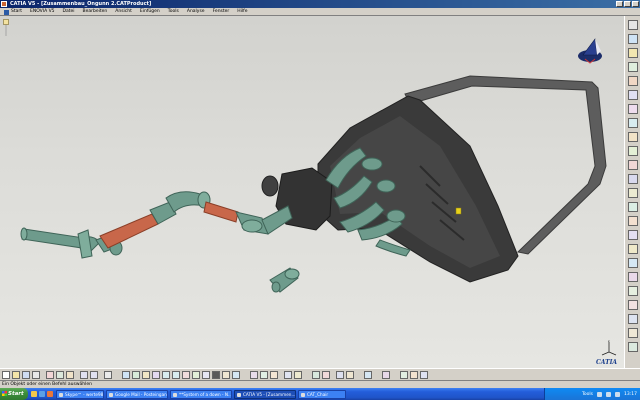 The height and width of the screenshot is (400, 640). What do you see at coordinates (633, 319) in the screenshot?
I see `toolbar-annotation-icon` at bounding box center [633, 319].